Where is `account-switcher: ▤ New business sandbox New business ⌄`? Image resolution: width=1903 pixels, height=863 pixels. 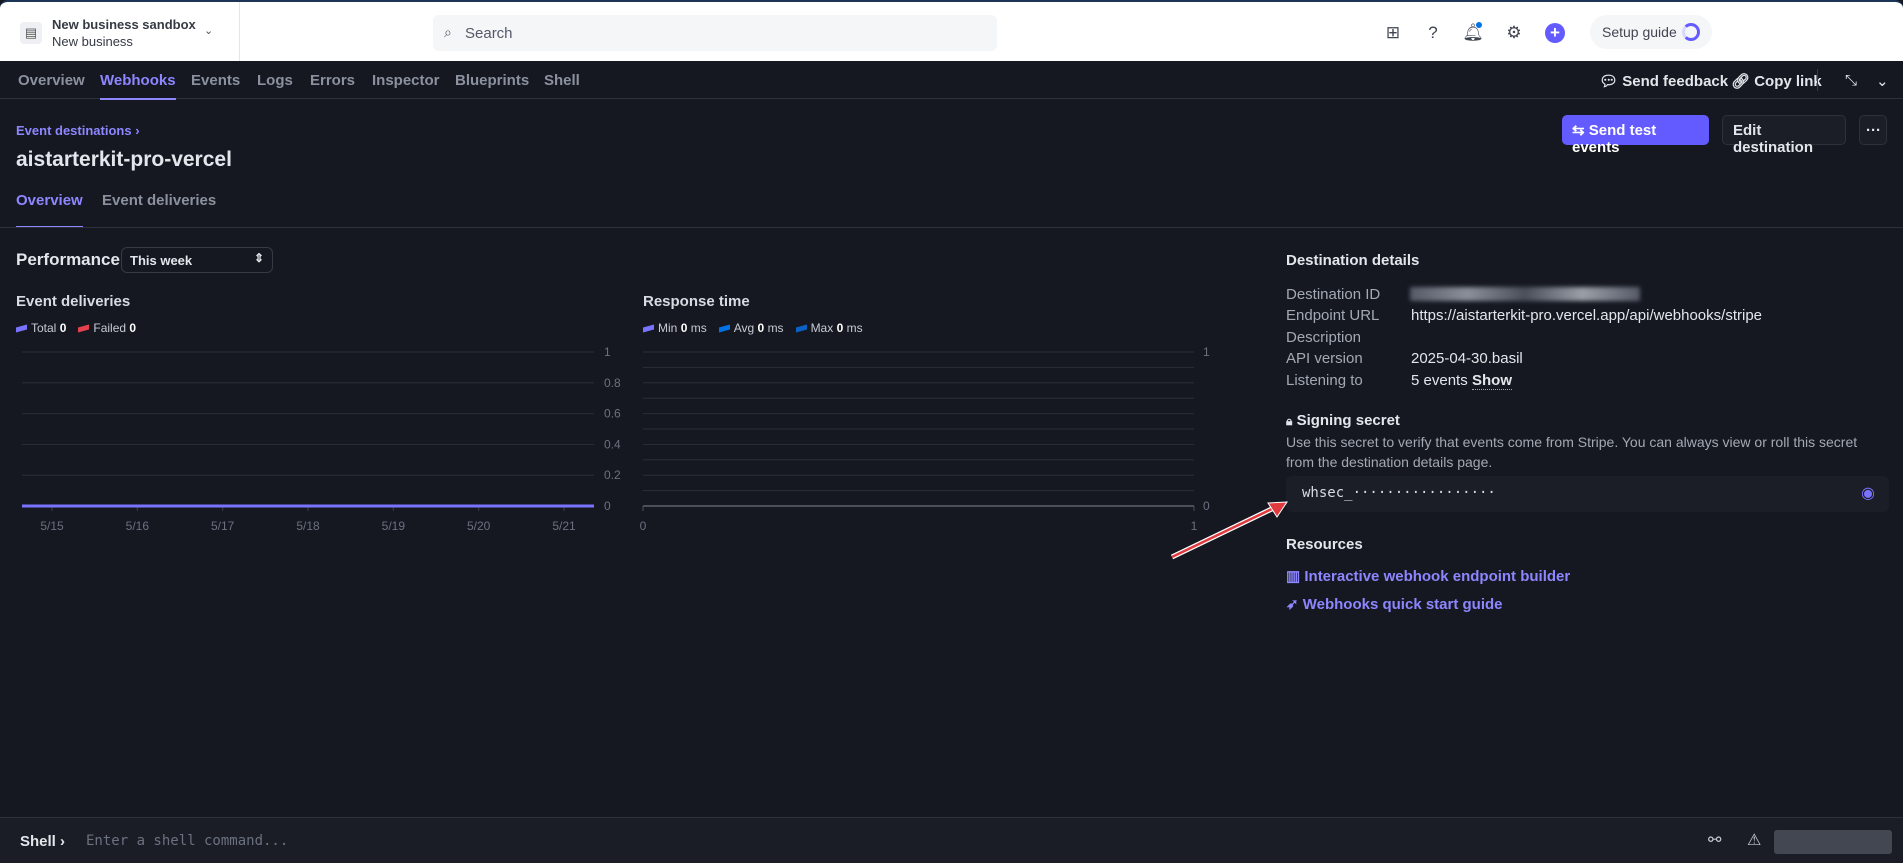
account-switcher: ▤ New business sandbox New business ⌄ is located at coordinates (120, 31).